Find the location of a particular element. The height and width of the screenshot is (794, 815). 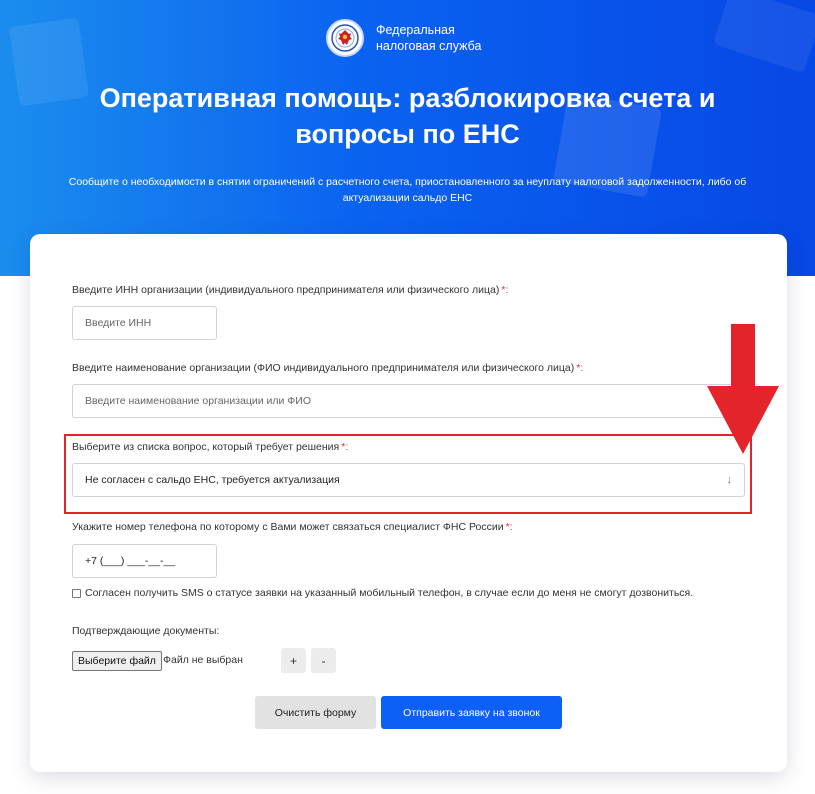

inn-input: Введите ИНН is located at coordinates (144, 323).